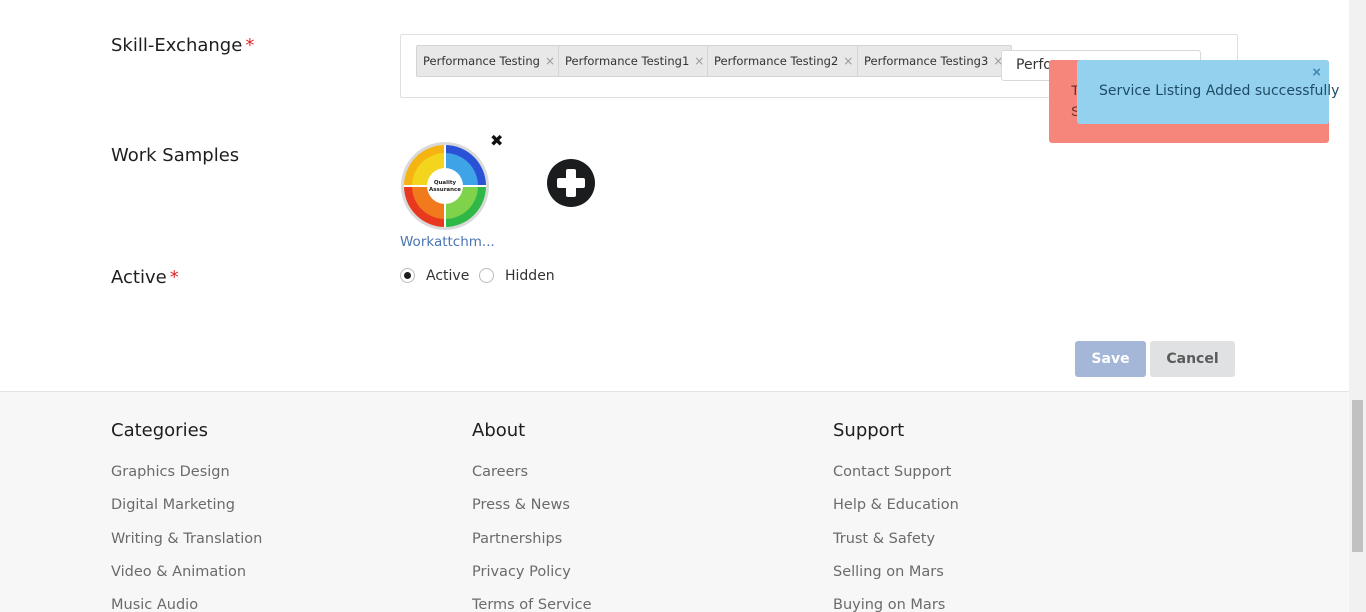  I want to click on quality-assurance-image: Quality Assurance, so click(445, 186).